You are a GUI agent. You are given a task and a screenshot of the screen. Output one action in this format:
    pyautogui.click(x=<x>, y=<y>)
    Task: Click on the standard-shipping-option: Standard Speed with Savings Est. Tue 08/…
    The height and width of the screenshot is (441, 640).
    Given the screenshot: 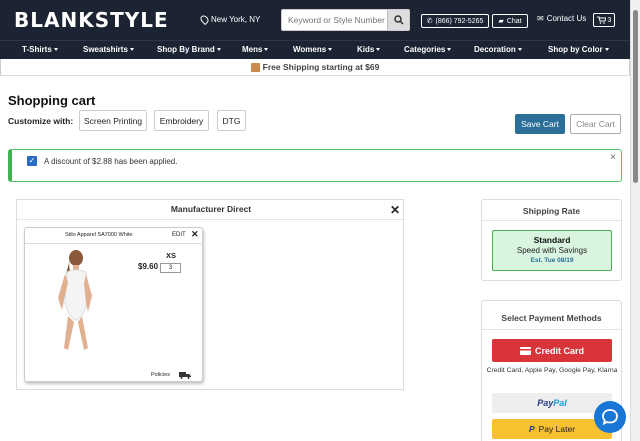 What is the action you would take?
    pyautogui.click(x=552, y=250)
    